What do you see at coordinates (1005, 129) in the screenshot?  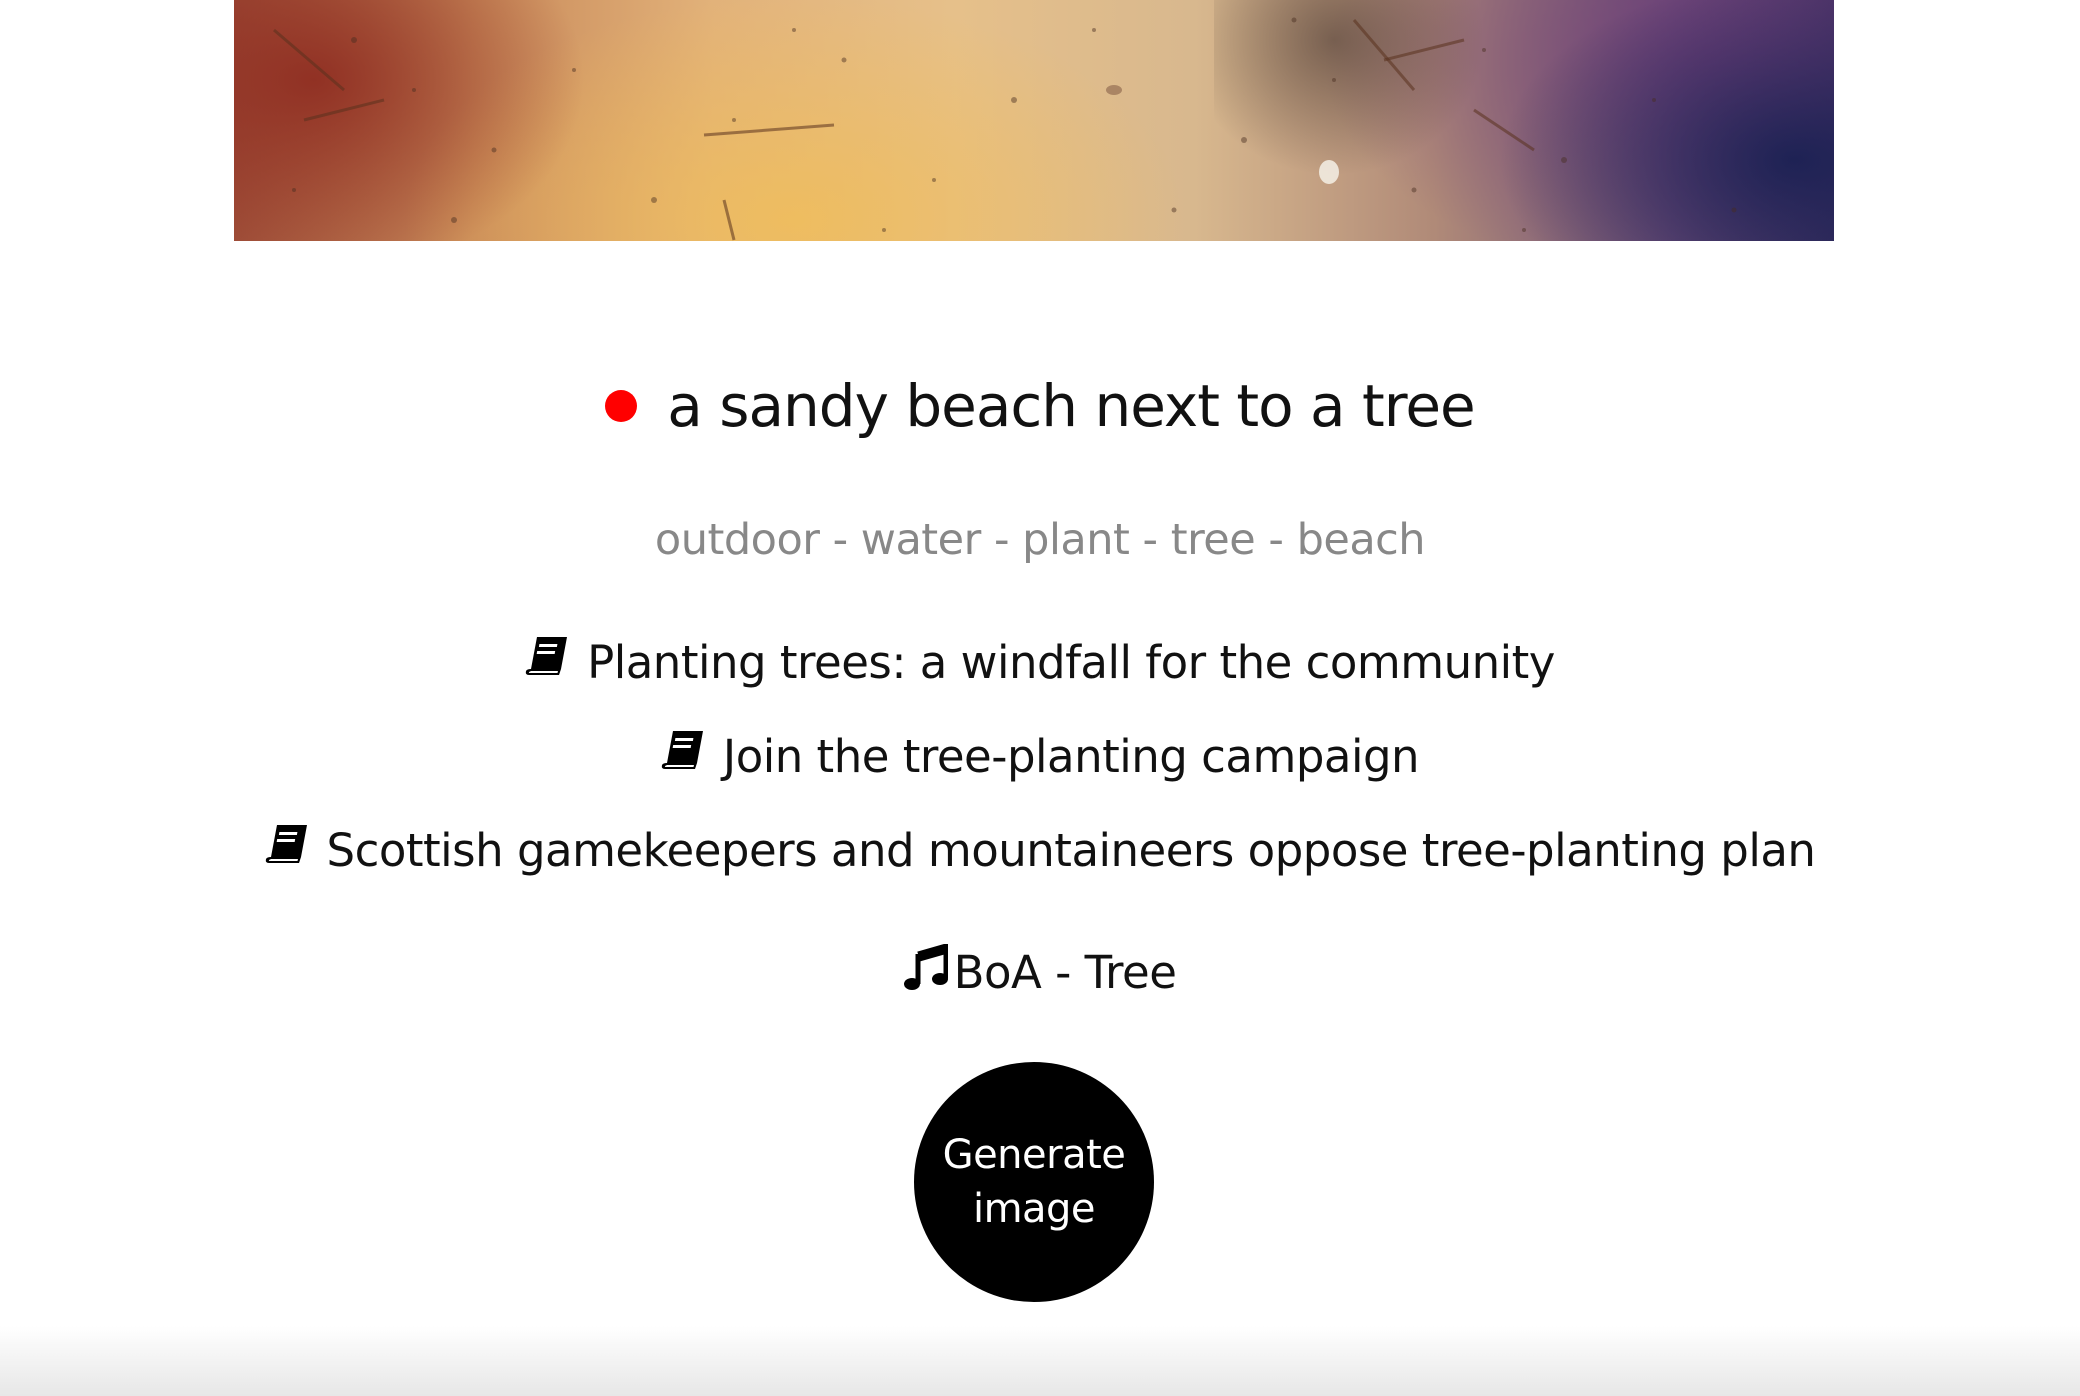 I see `hero-texture` at bounding box center [1005, 129].